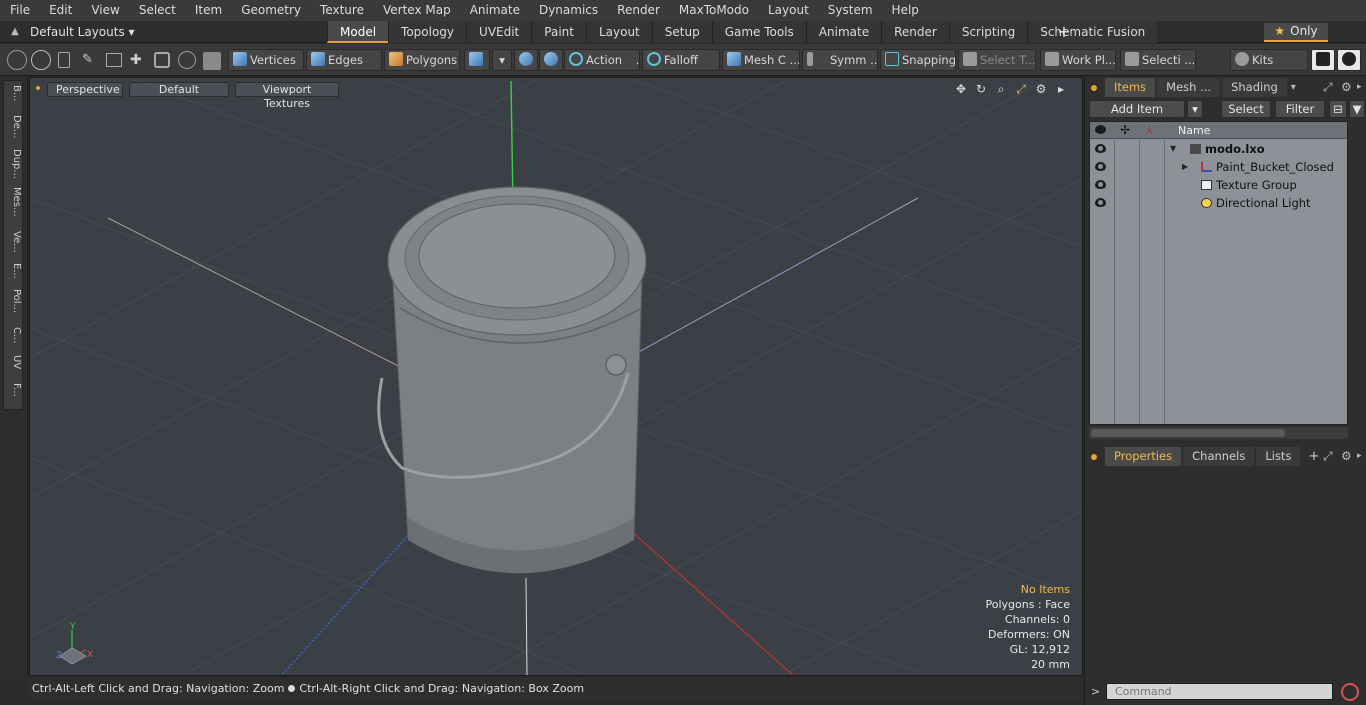 This screenshot has width=1366, height=705. Describe the element at coordinates (89, 60) in the screenshot. I see `brush-icon: ✎` at that location.